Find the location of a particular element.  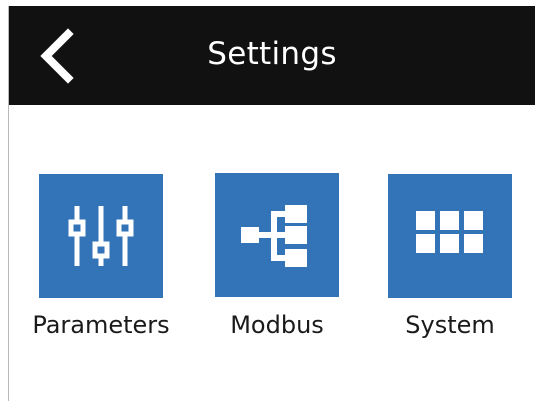

system-icon-box is located at coordinates (450, 236).